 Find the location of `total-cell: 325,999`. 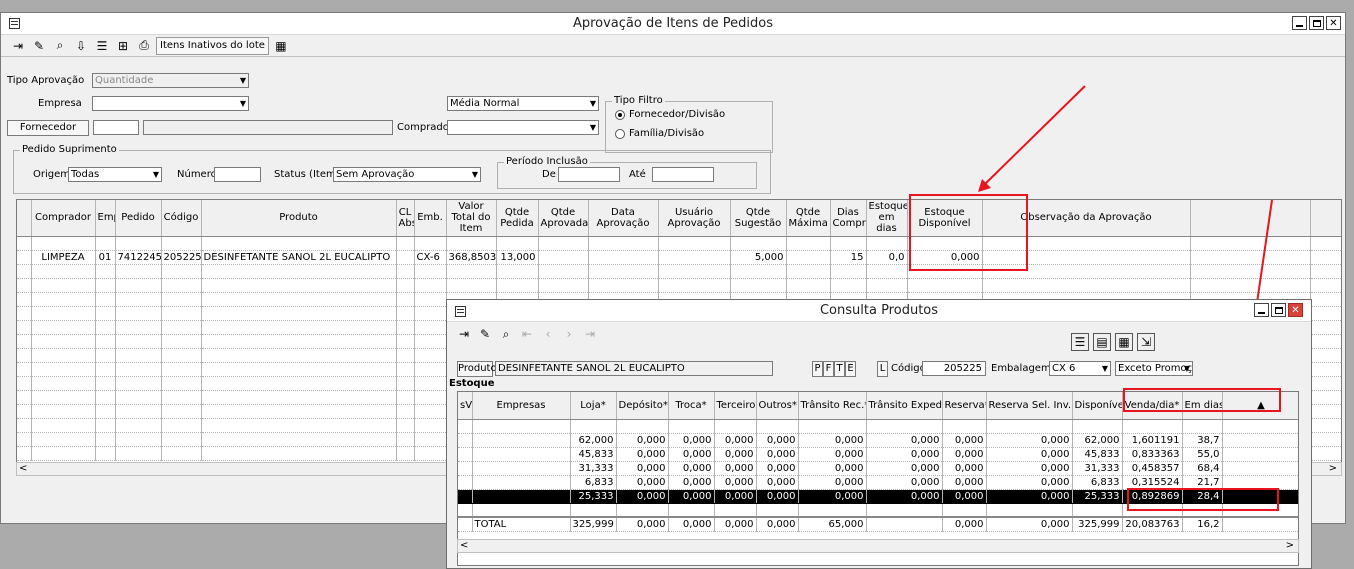

total-cell: 325,999 is located at coordinates (1097, 524).